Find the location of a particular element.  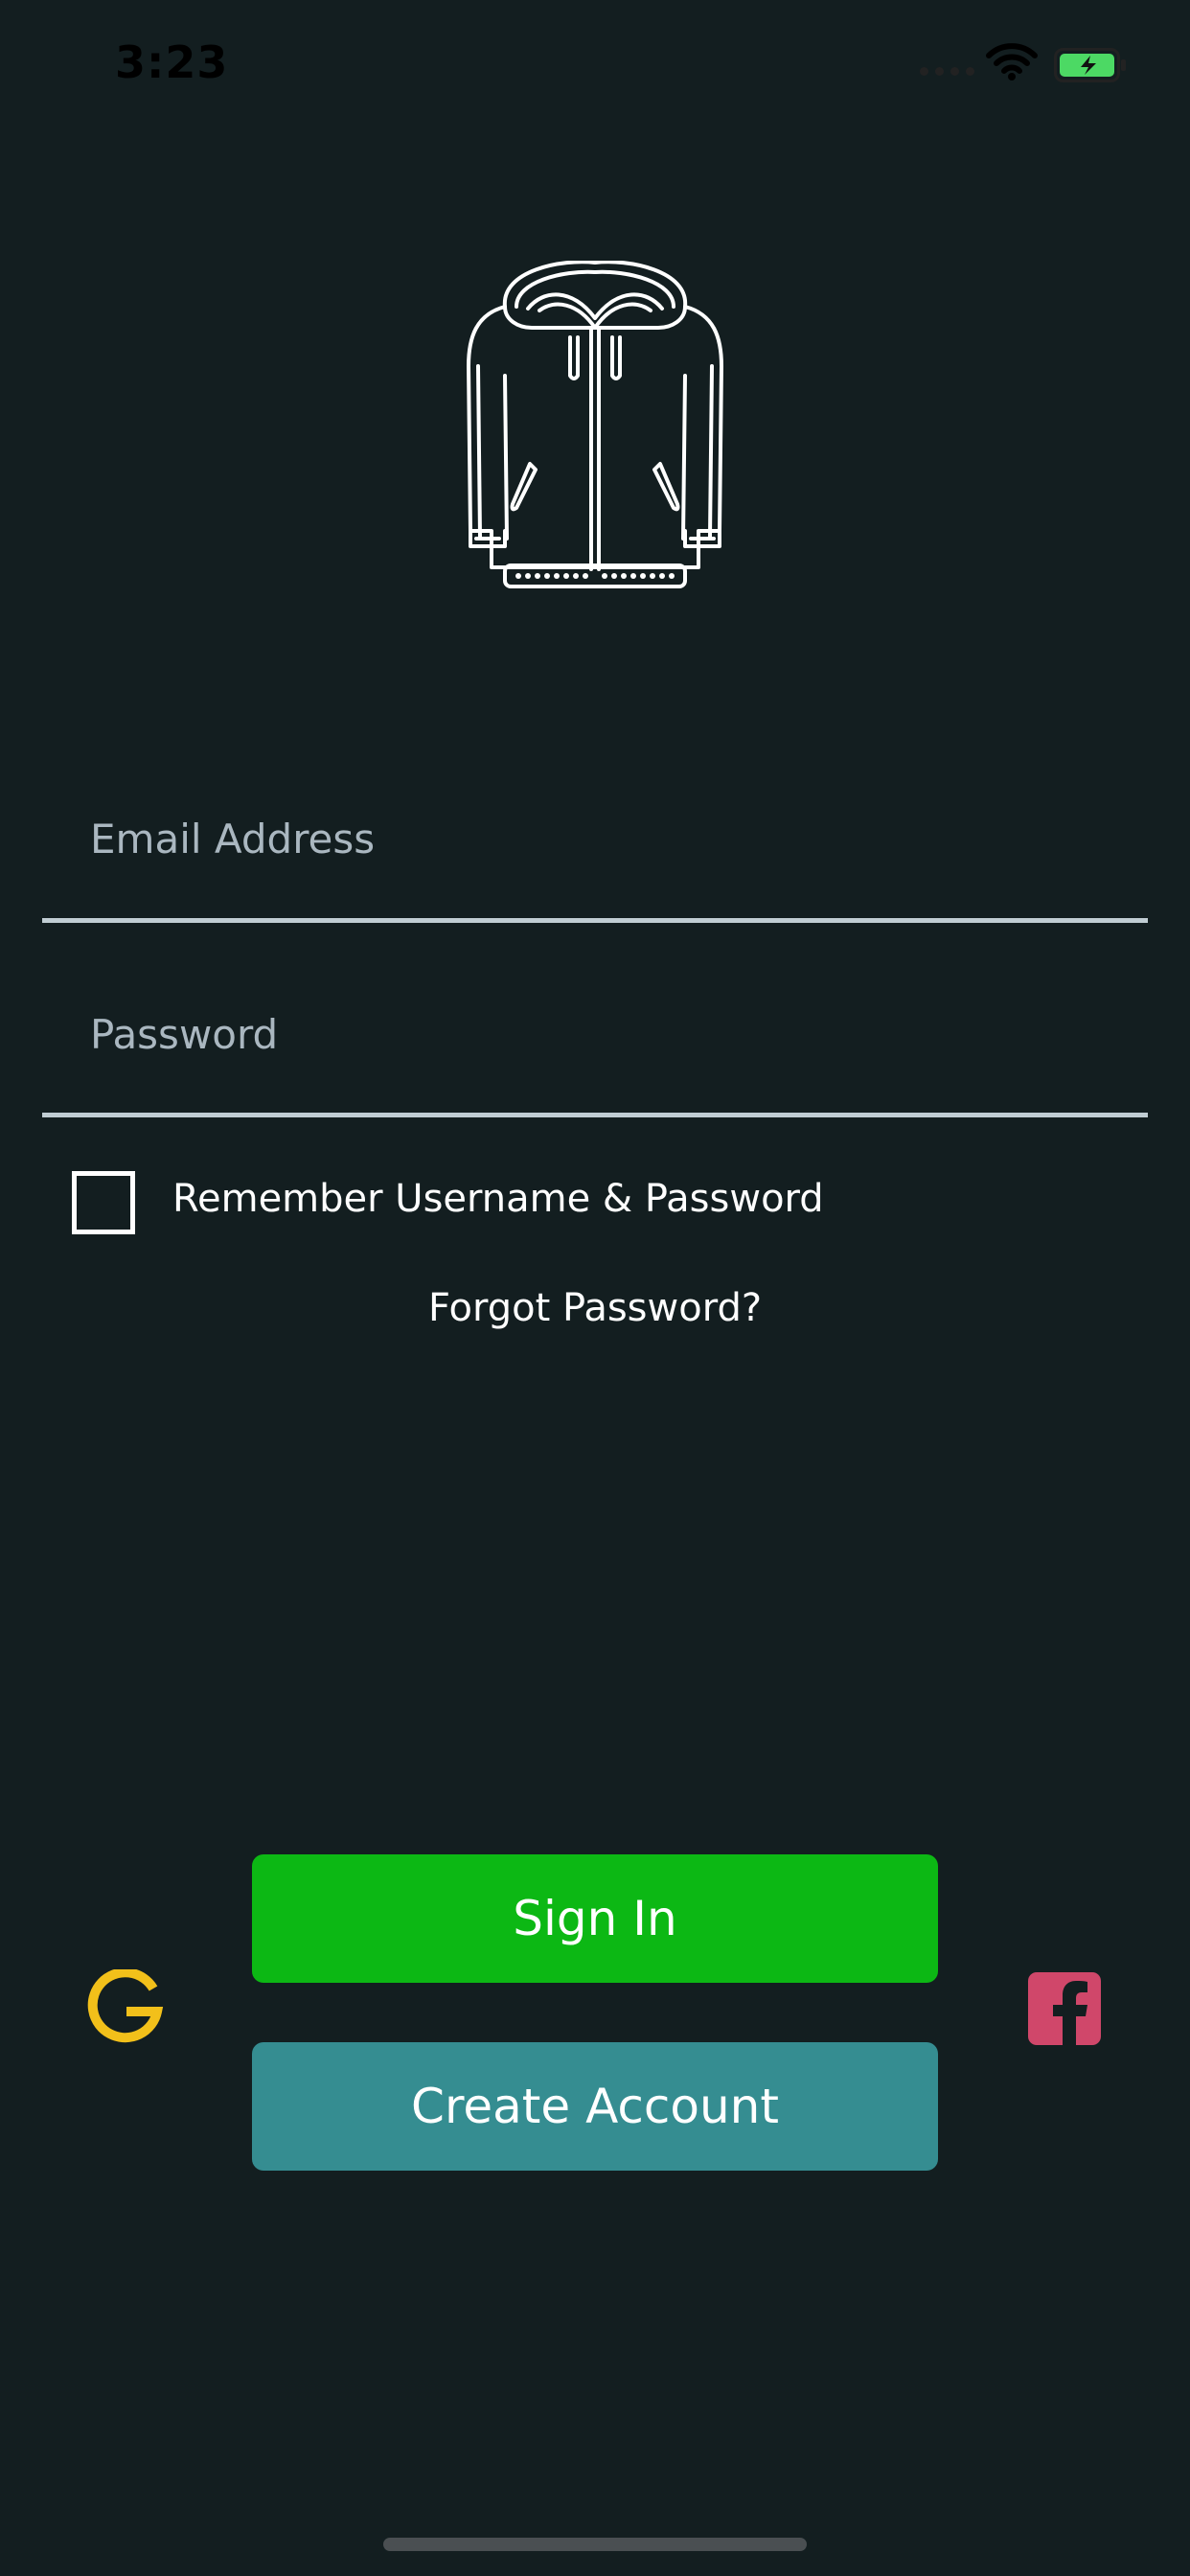

password-field-wrap is located at coordinates (595, 1034).